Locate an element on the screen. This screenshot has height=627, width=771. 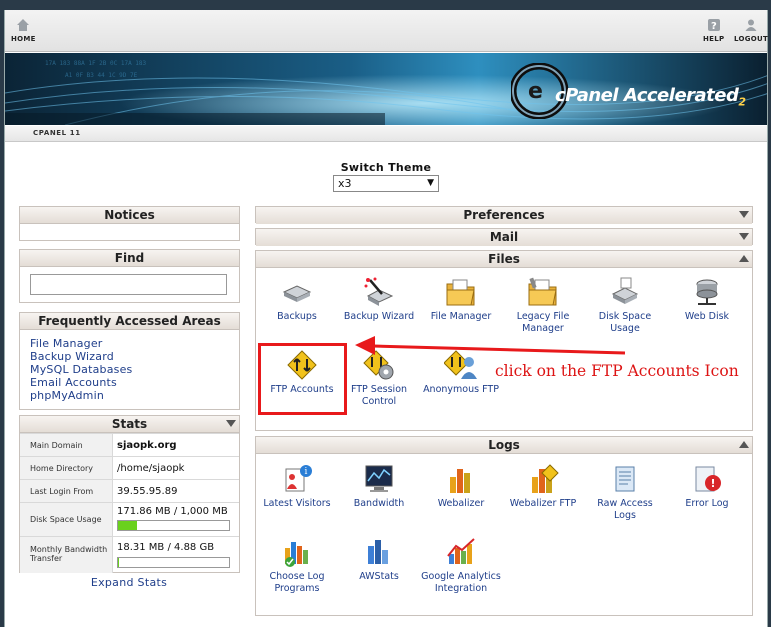
logout-button: LOGOUT is located at coordinates (751, 30).